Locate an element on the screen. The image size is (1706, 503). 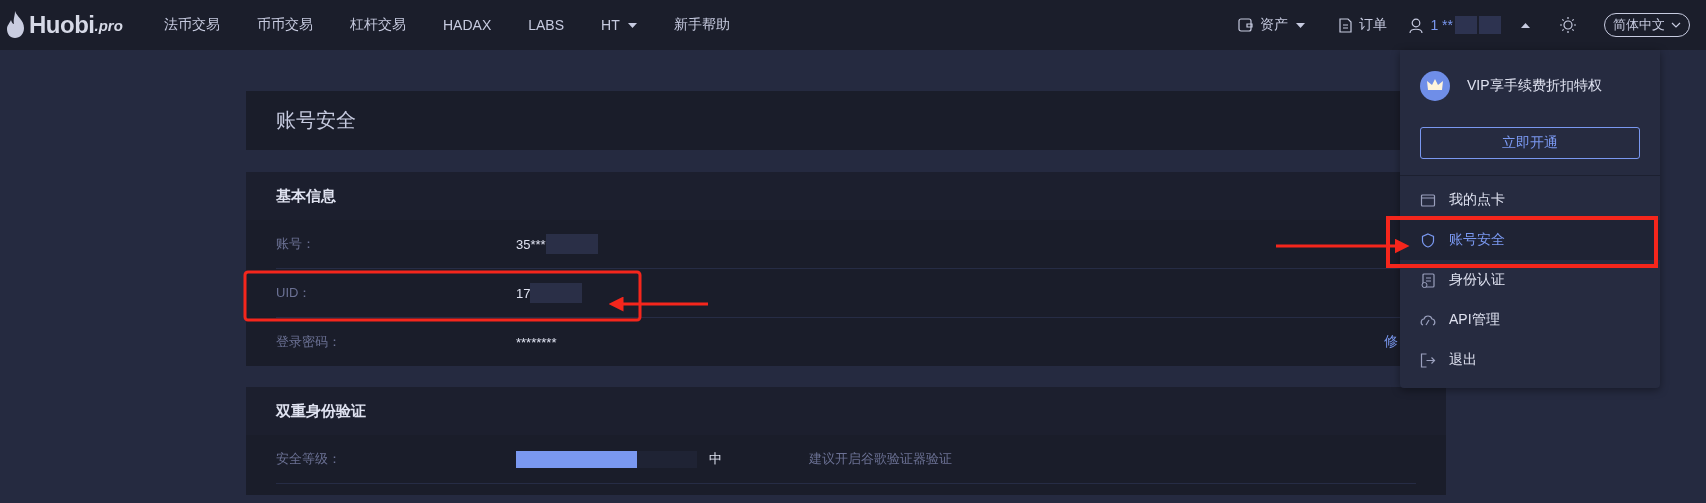
card-icon is located at coordinates (1428, 200).